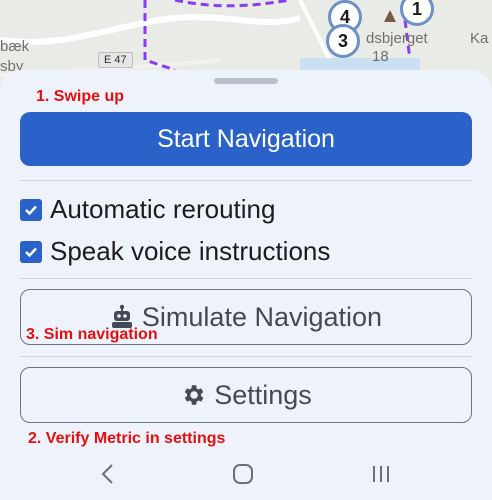 Image resolution: width=492 pixels, height=500 pixels. I want to click on settings-label: Settings, so click(263, 394).